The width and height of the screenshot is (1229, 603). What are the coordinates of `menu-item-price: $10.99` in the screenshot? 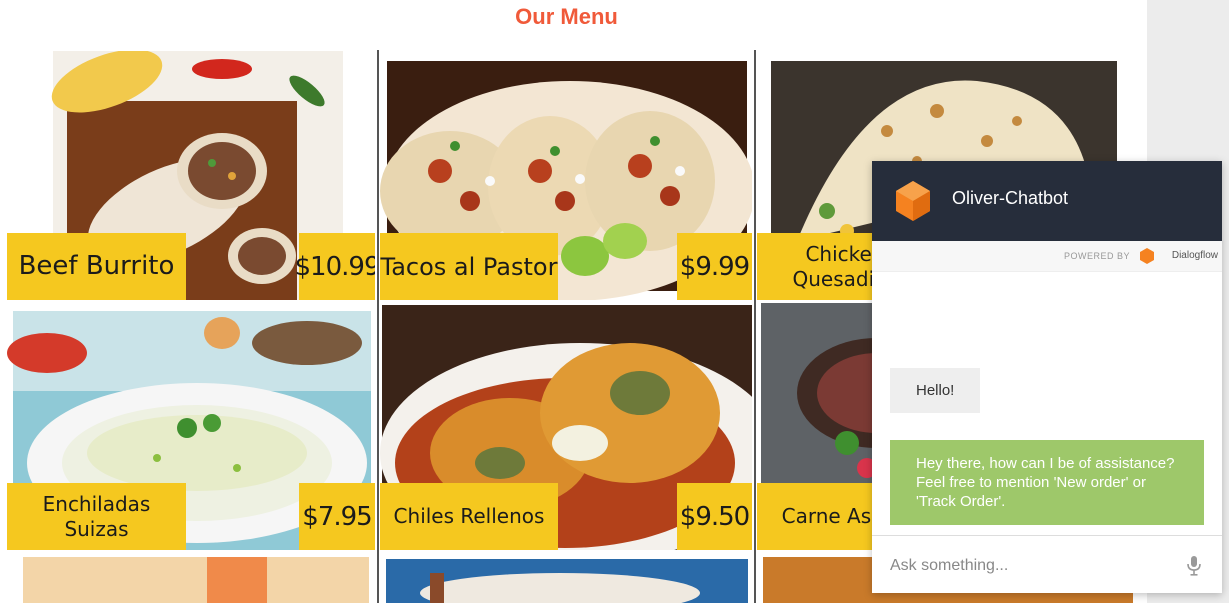 It's located at (335, 266).